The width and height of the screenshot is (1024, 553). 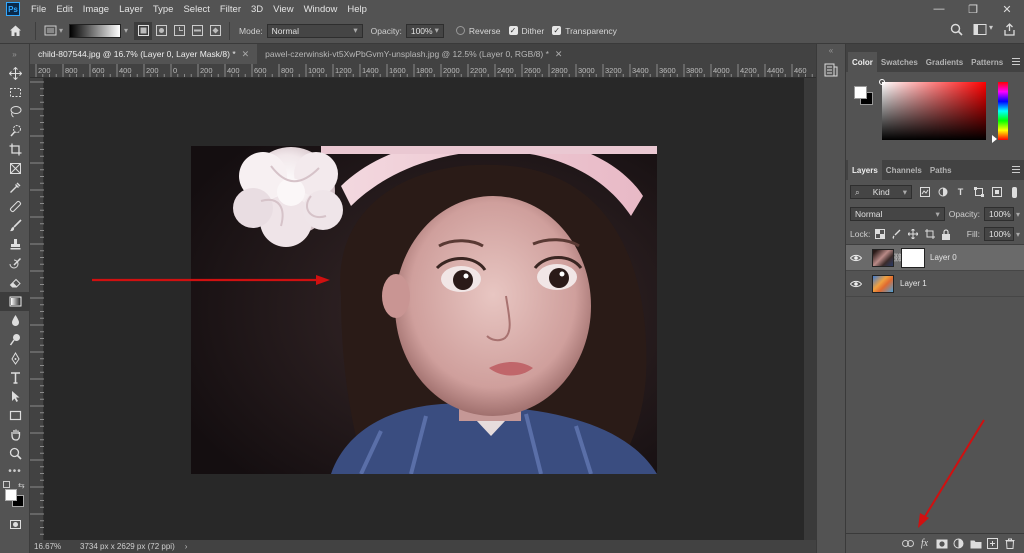 What do you see at coordinates (924, 192) in the screenshot?
I see `filter-pixel-icon` at bounding box center [924, 192].